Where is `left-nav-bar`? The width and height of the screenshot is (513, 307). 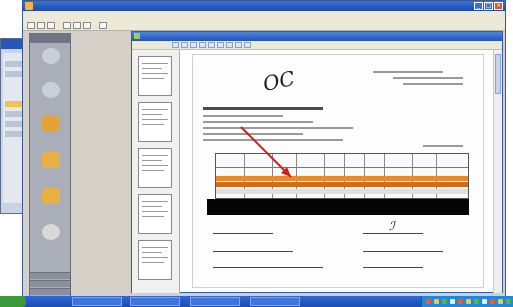 left-nav-bar is located at coordinates (50, 167).